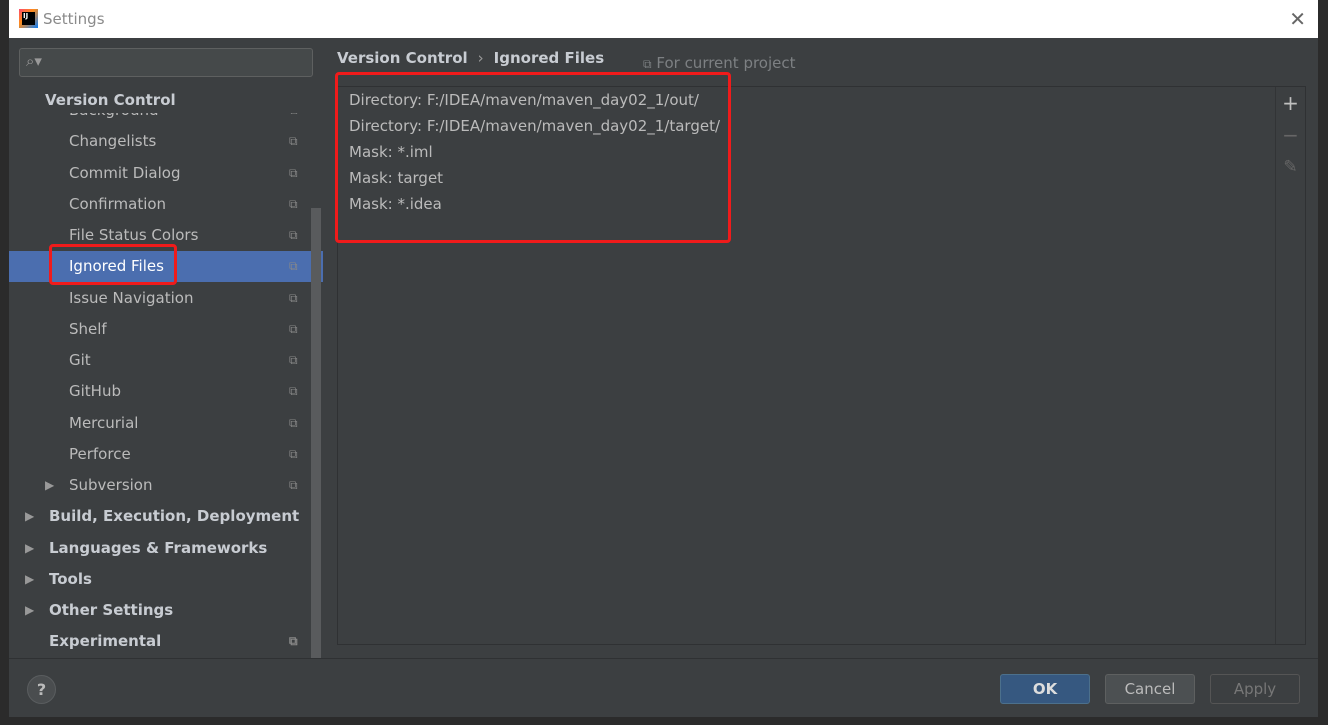 The height and width of the screenshot is (725, 1328). Describe the element at coordinates (105, 641) in the screenshot. I see `sidebar-item-label: Experimental` at that location.